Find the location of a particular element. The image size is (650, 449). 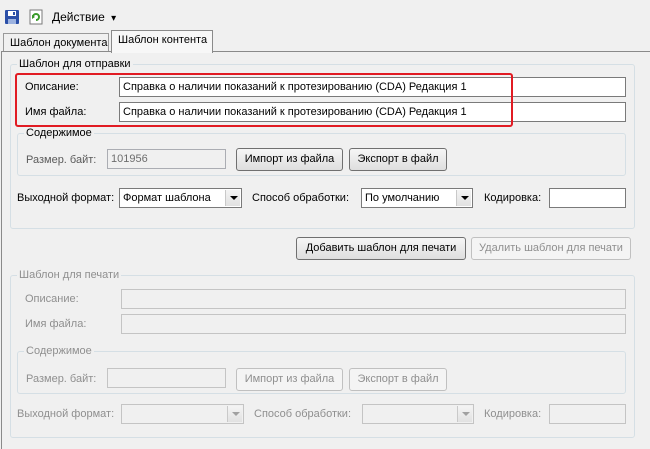

print-size-label: Размер. байт: is located at coordinates (61, 379).